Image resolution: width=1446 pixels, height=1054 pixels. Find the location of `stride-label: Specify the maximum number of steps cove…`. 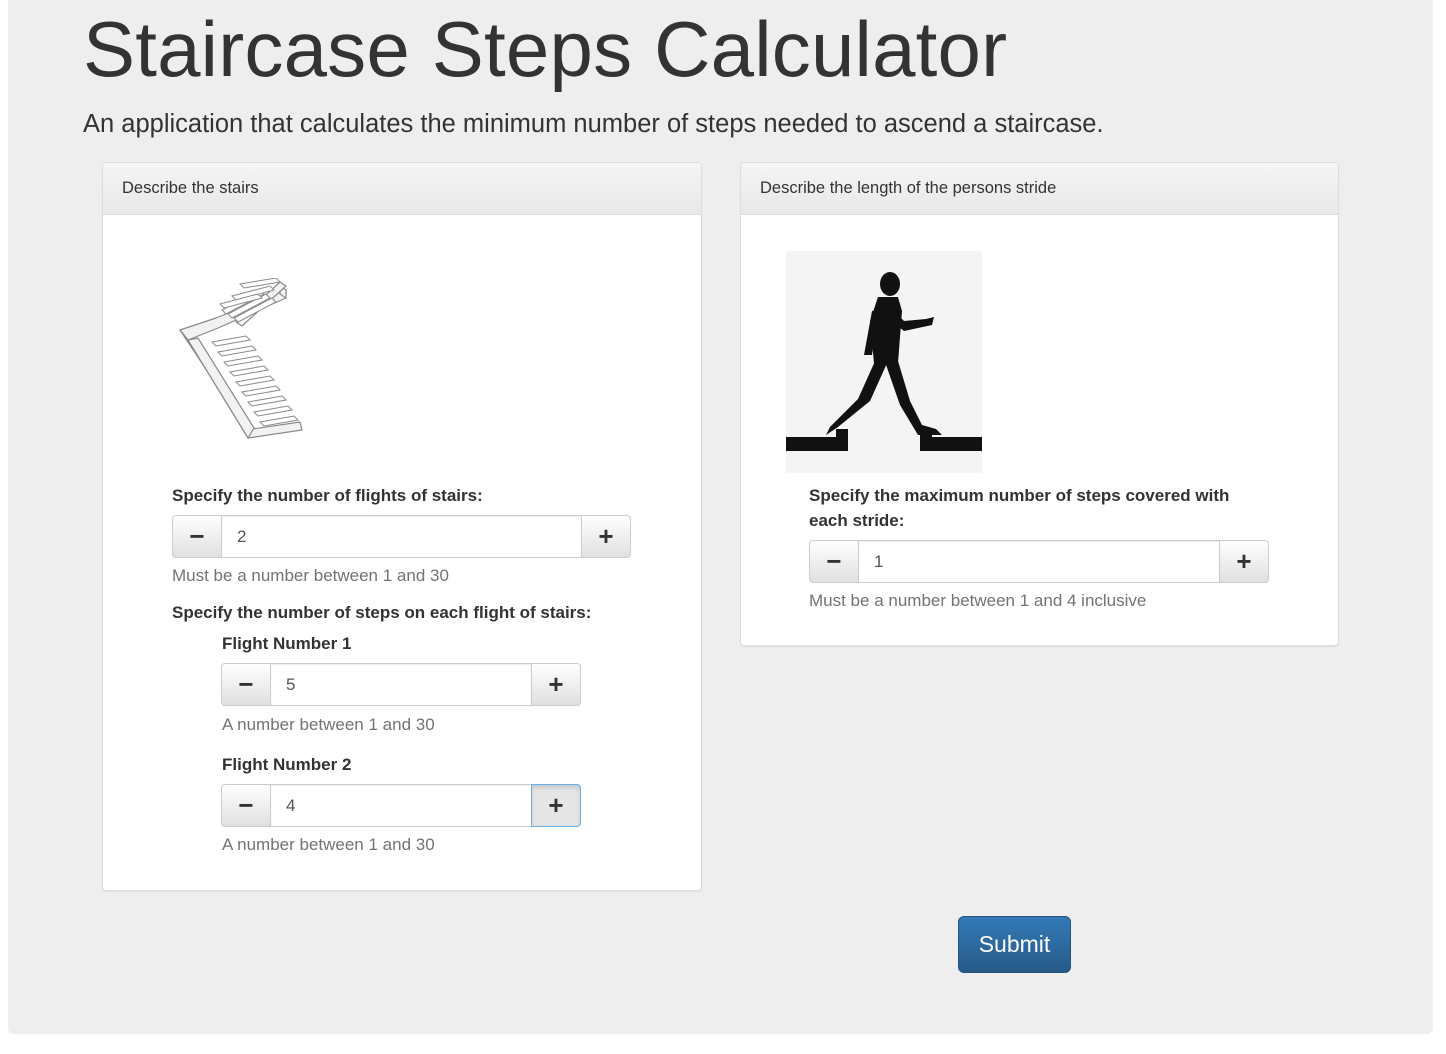

stride-label: Specify the maximum number of steps cove… is located at coordinates (1019, 508).